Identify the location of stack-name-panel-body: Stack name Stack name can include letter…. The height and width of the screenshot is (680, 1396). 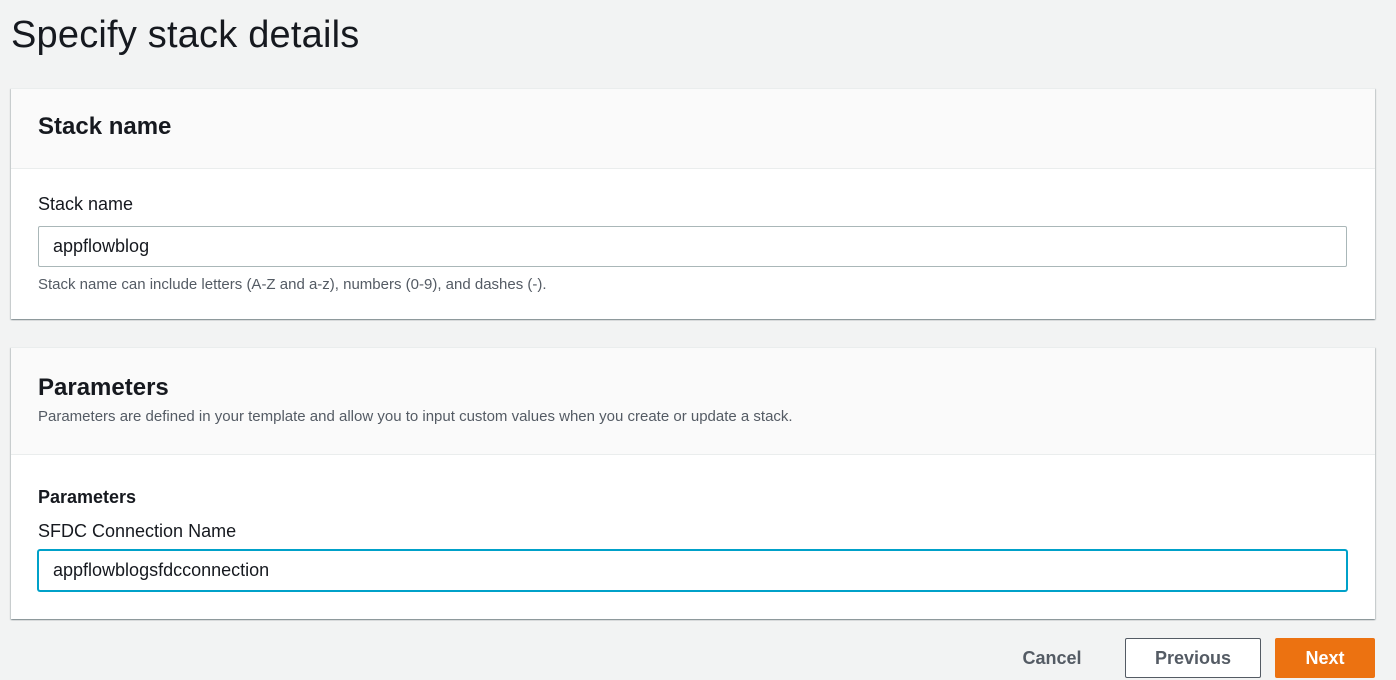
(693, 243).